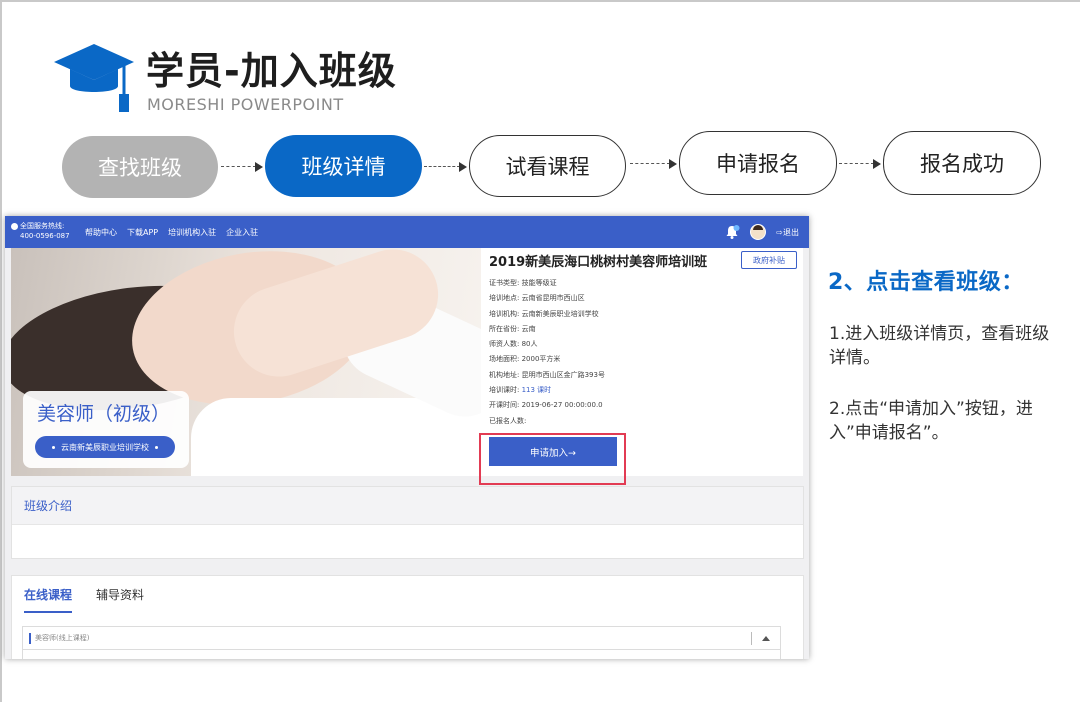 The width and height of the screenshot is (1080, 702). What do you see at coordinates (544, 313) in the screenshot?
I see `info-institution: 培训机构: 云南新美辰职业培训学校` at bounding box center [544, 313].